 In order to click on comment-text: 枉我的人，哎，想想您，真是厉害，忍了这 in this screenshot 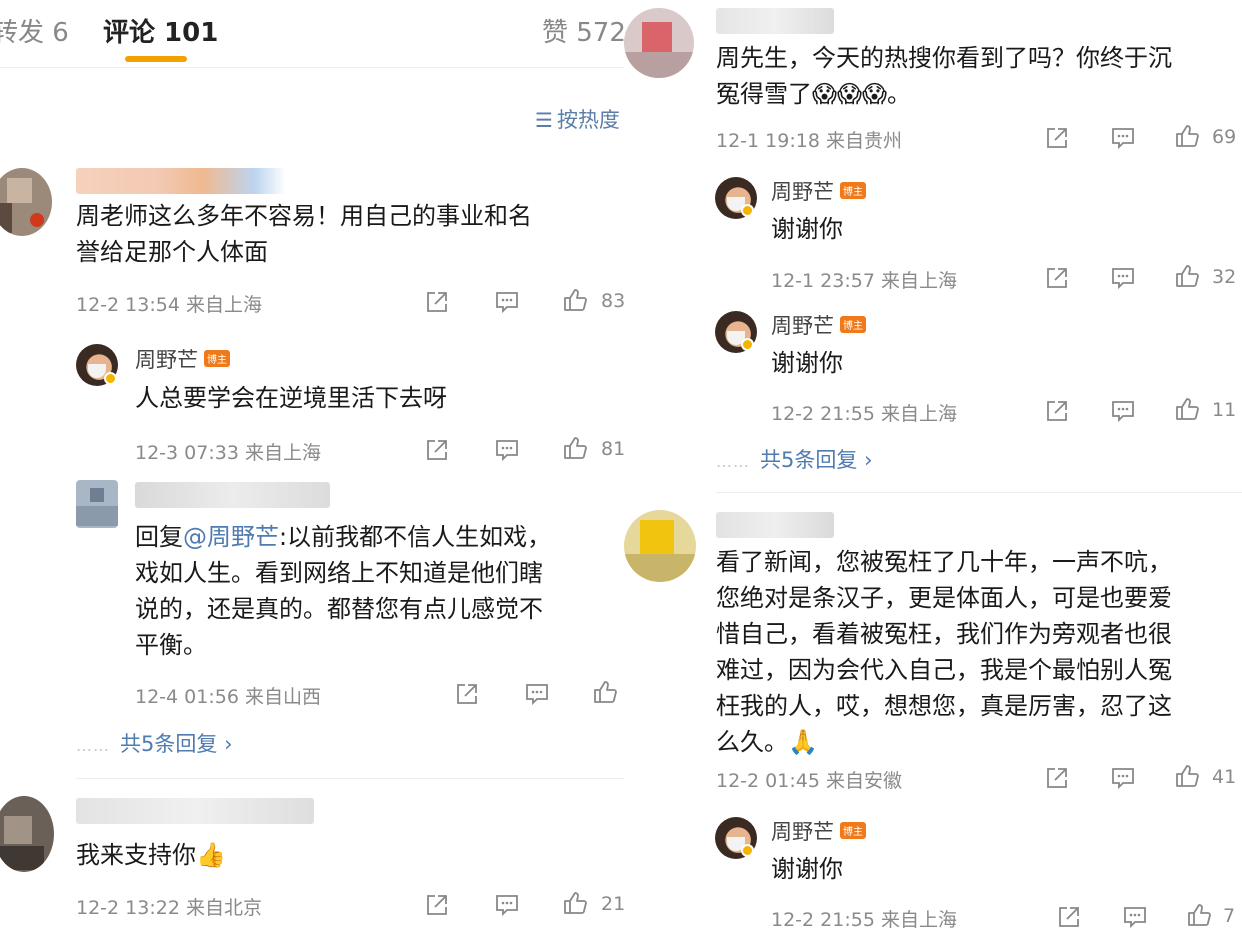, I will do `click(944, 706)`.